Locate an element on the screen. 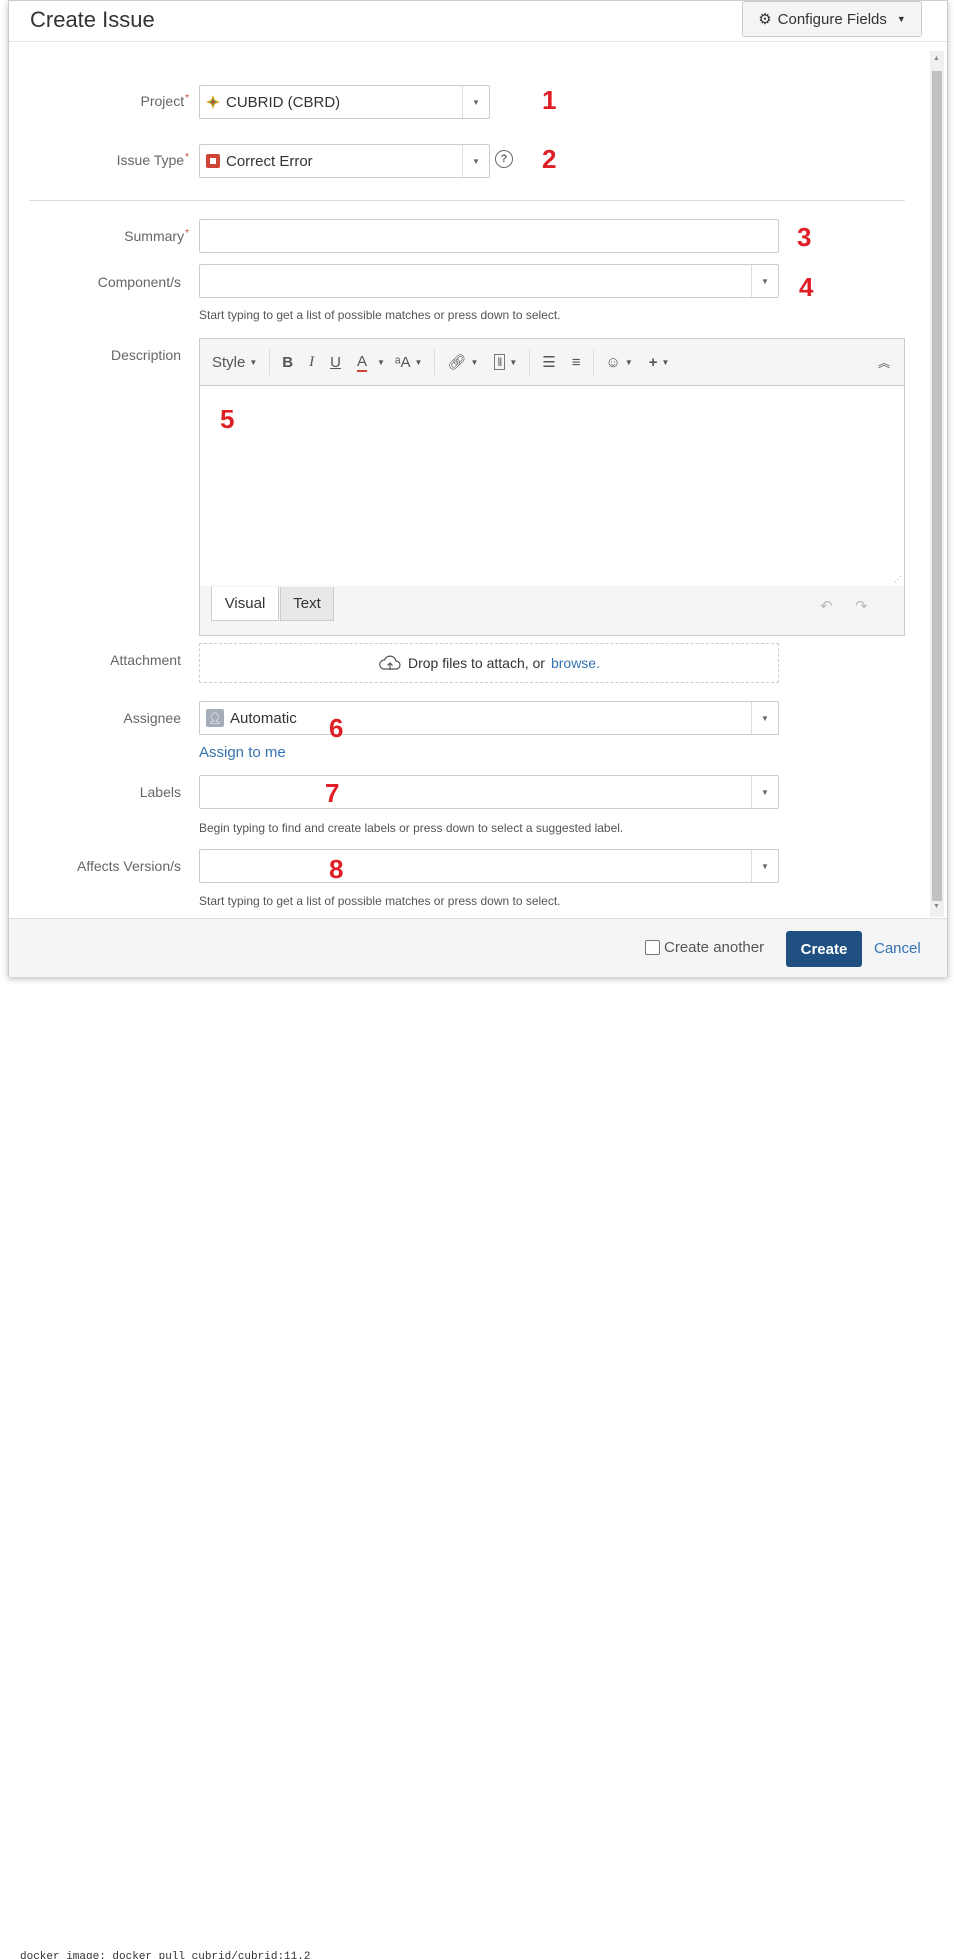 Image resolution: width=954 pixels, height=1959 pixels. description-label: Description is located at coordinates (145, 355).